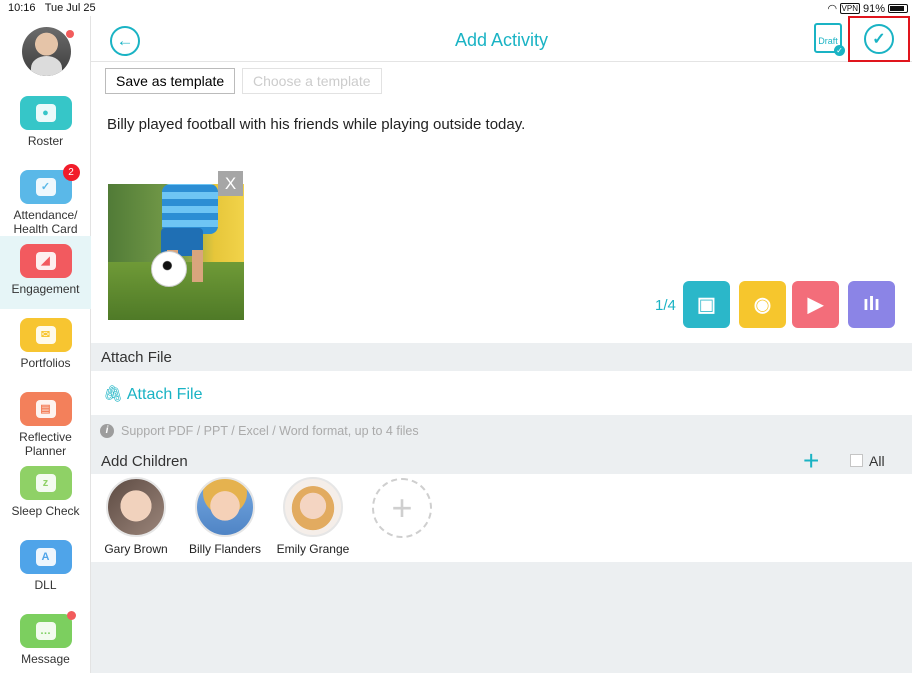 The height and width of the screenshot is (673, 912). I want to click on camera-icon: ◉, so click(762, 305).